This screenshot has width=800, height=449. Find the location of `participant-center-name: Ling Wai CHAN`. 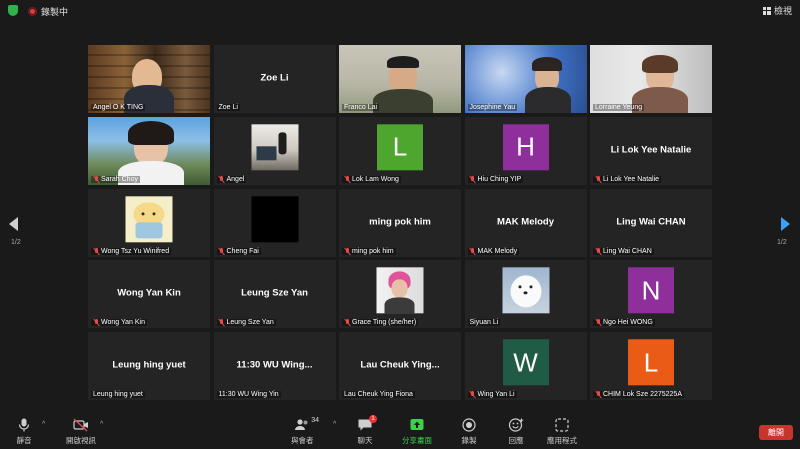

participant-center-name: Ling Wai CHAN is located at coordinates (651, 221).